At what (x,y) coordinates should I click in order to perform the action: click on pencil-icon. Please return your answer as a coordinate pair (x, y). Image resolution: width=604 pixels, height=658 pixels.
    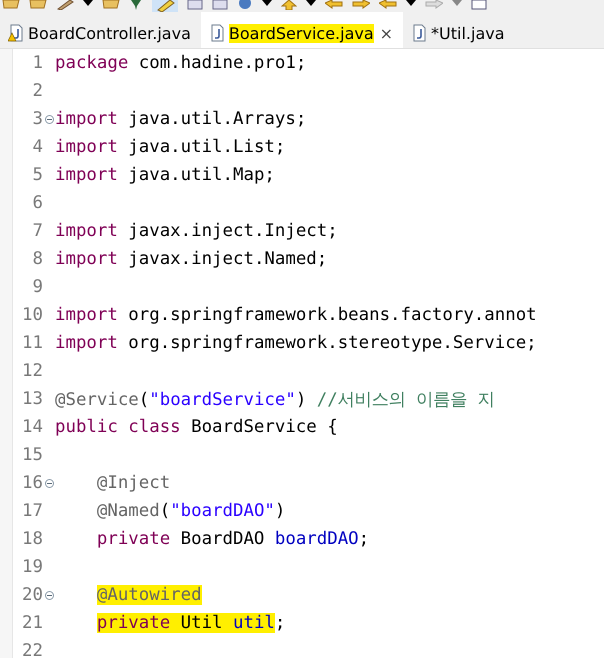
    Looking at the image, I should click on (65, 5).